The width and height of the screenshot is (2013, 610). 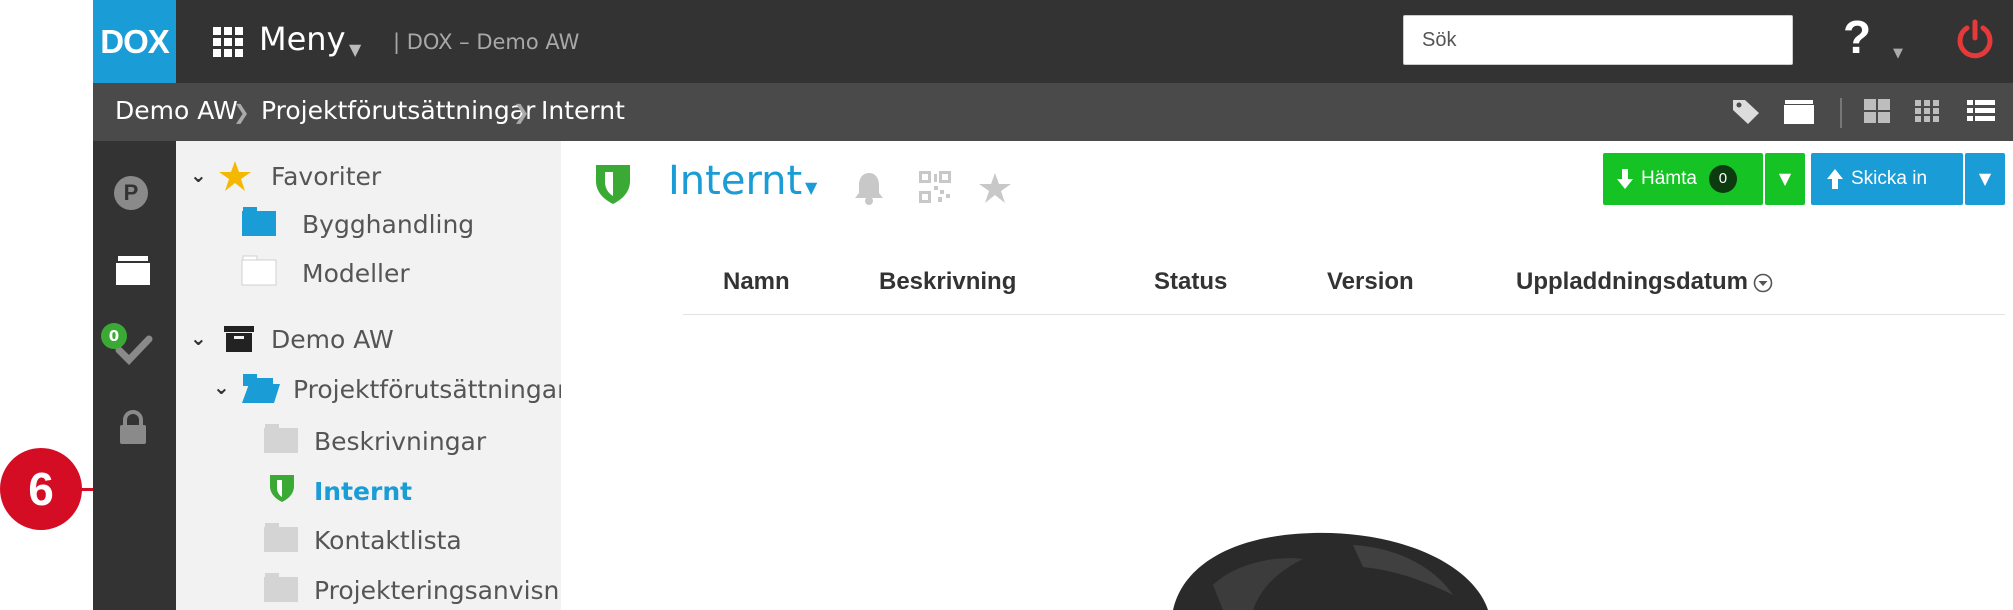 I want to click on search-input: Sök, so click(x=1598, y=40).